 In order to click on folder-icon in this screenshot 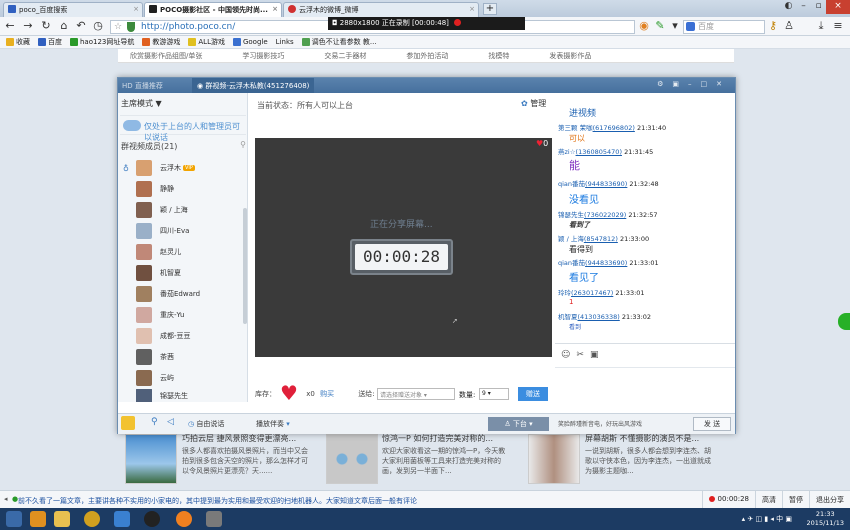, I will do `click(62, 519)`.